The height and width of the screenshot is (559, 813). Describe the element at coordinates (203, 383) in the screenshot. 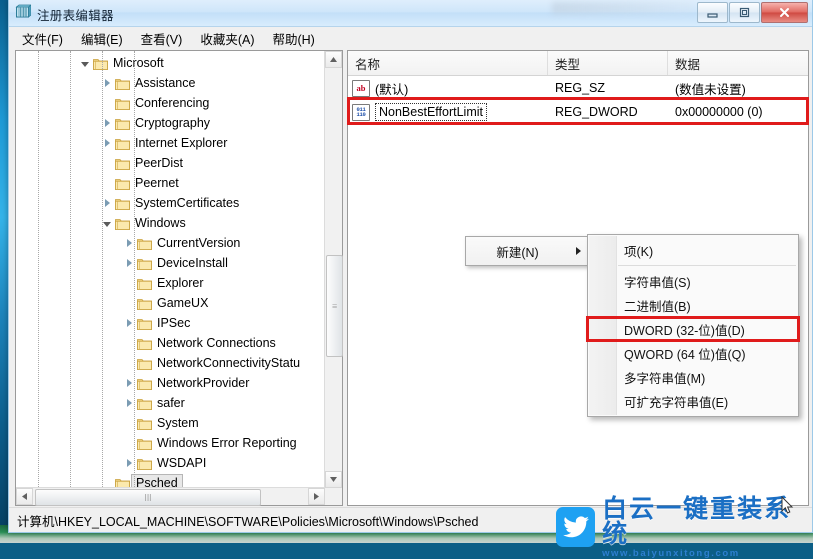

I see `tree-item-label: NetworkProvider` at that location.